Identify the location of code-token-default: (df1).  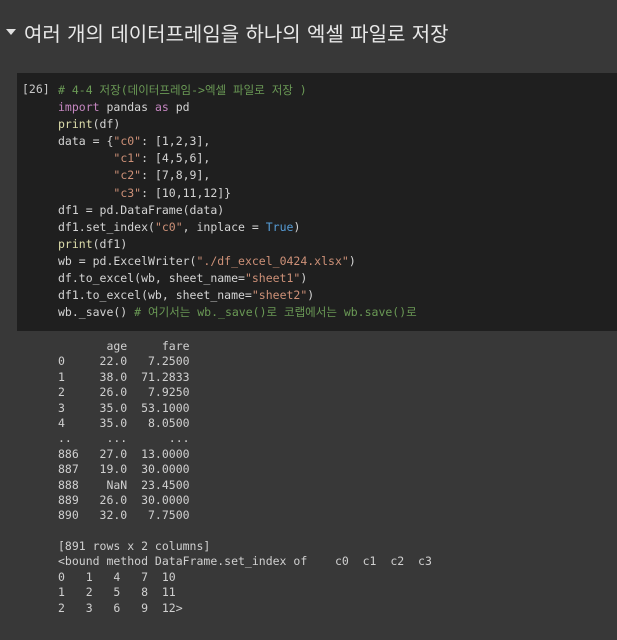
(110, 243).